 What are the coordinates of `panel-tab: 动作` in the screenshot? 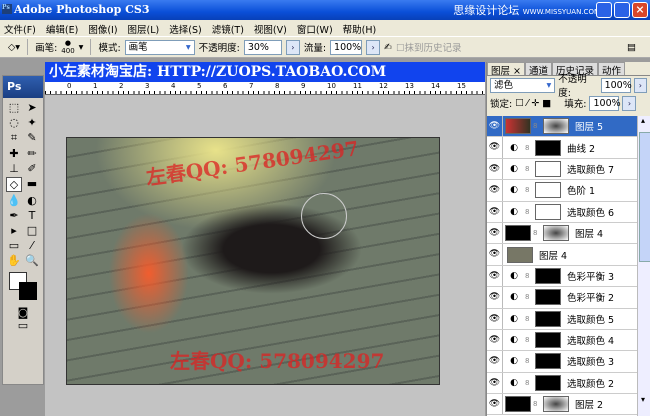 It's located at (612, 69).